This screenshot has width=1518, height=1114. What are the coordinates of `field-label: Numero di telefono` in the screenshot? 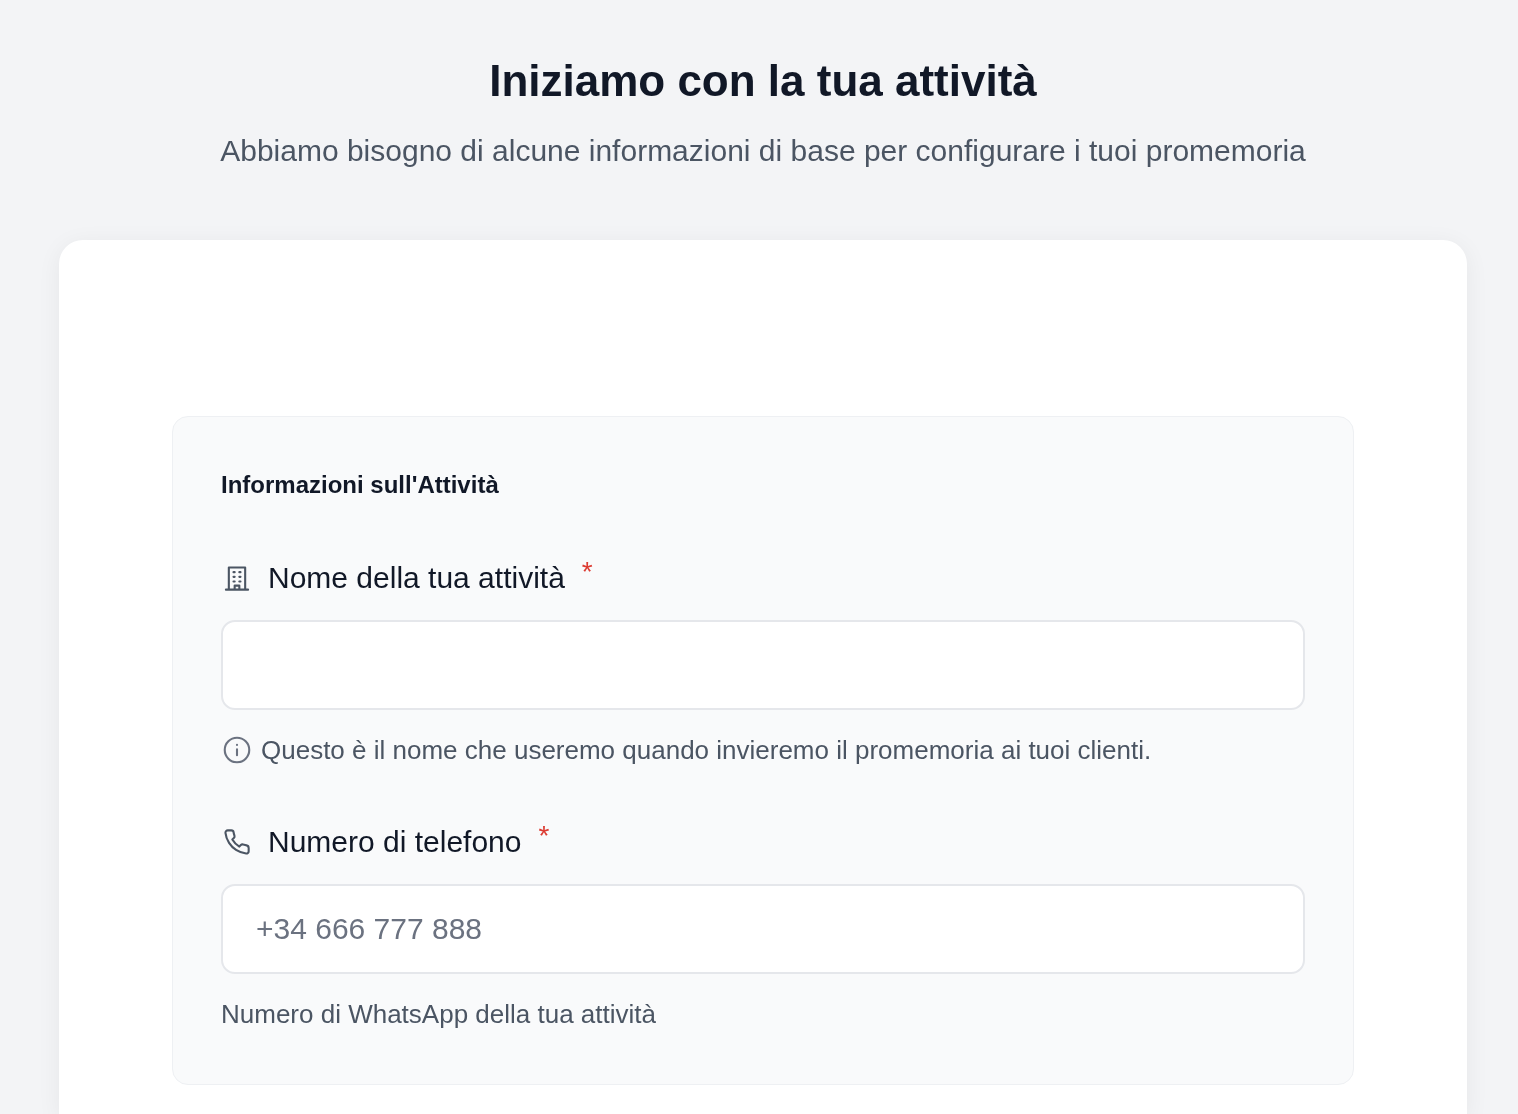 It's located at (395, 842).